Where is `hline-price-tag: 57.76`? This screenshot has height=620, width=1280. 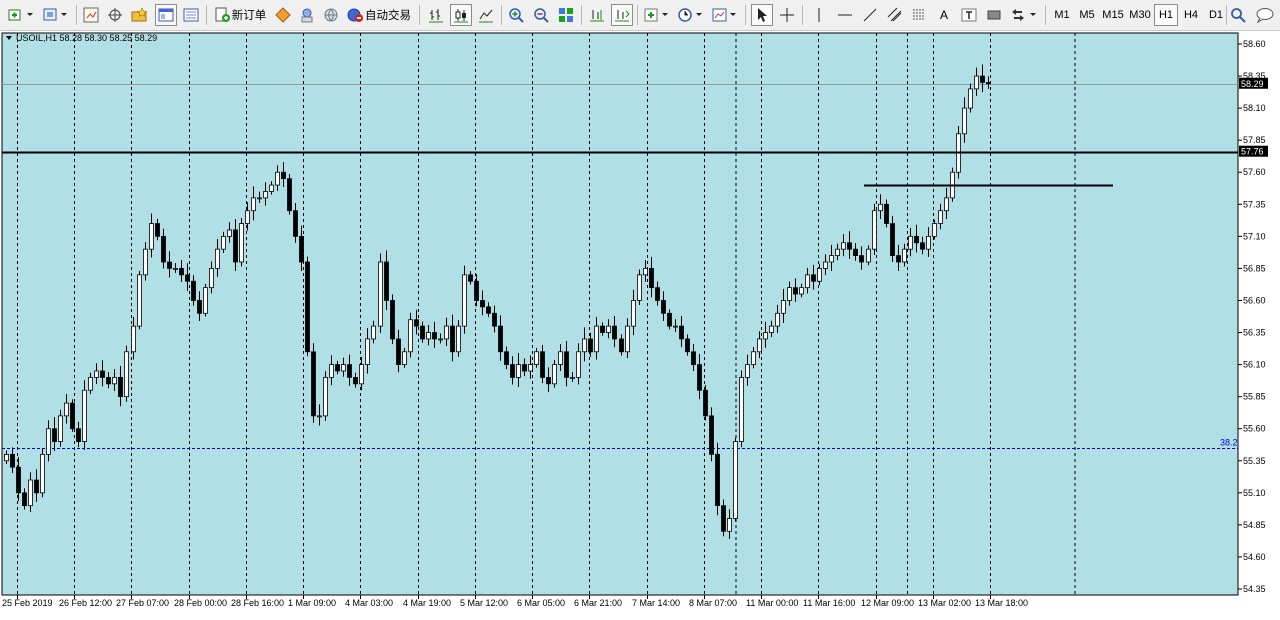 hline-price-tag: 57.76 is located at coordinates (1252, 152).